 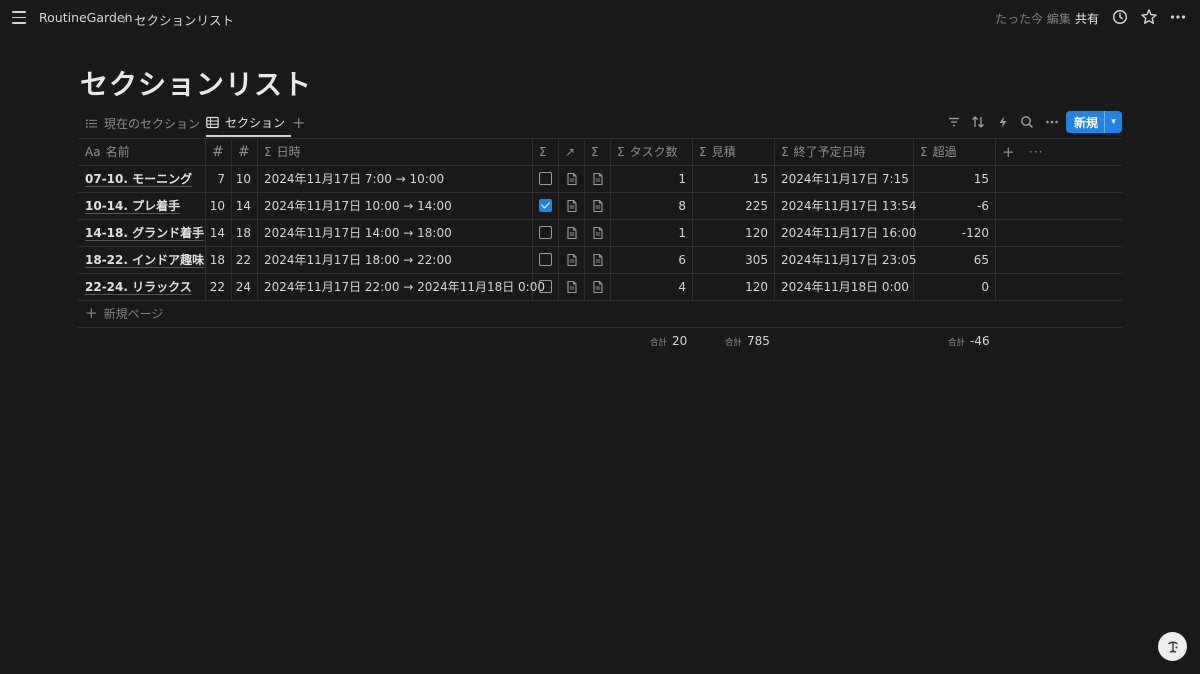 What do you see at coordinates (1085, 122) in the screenshot?
I see `new-button: 新規` at bounding box center [1085, 122].